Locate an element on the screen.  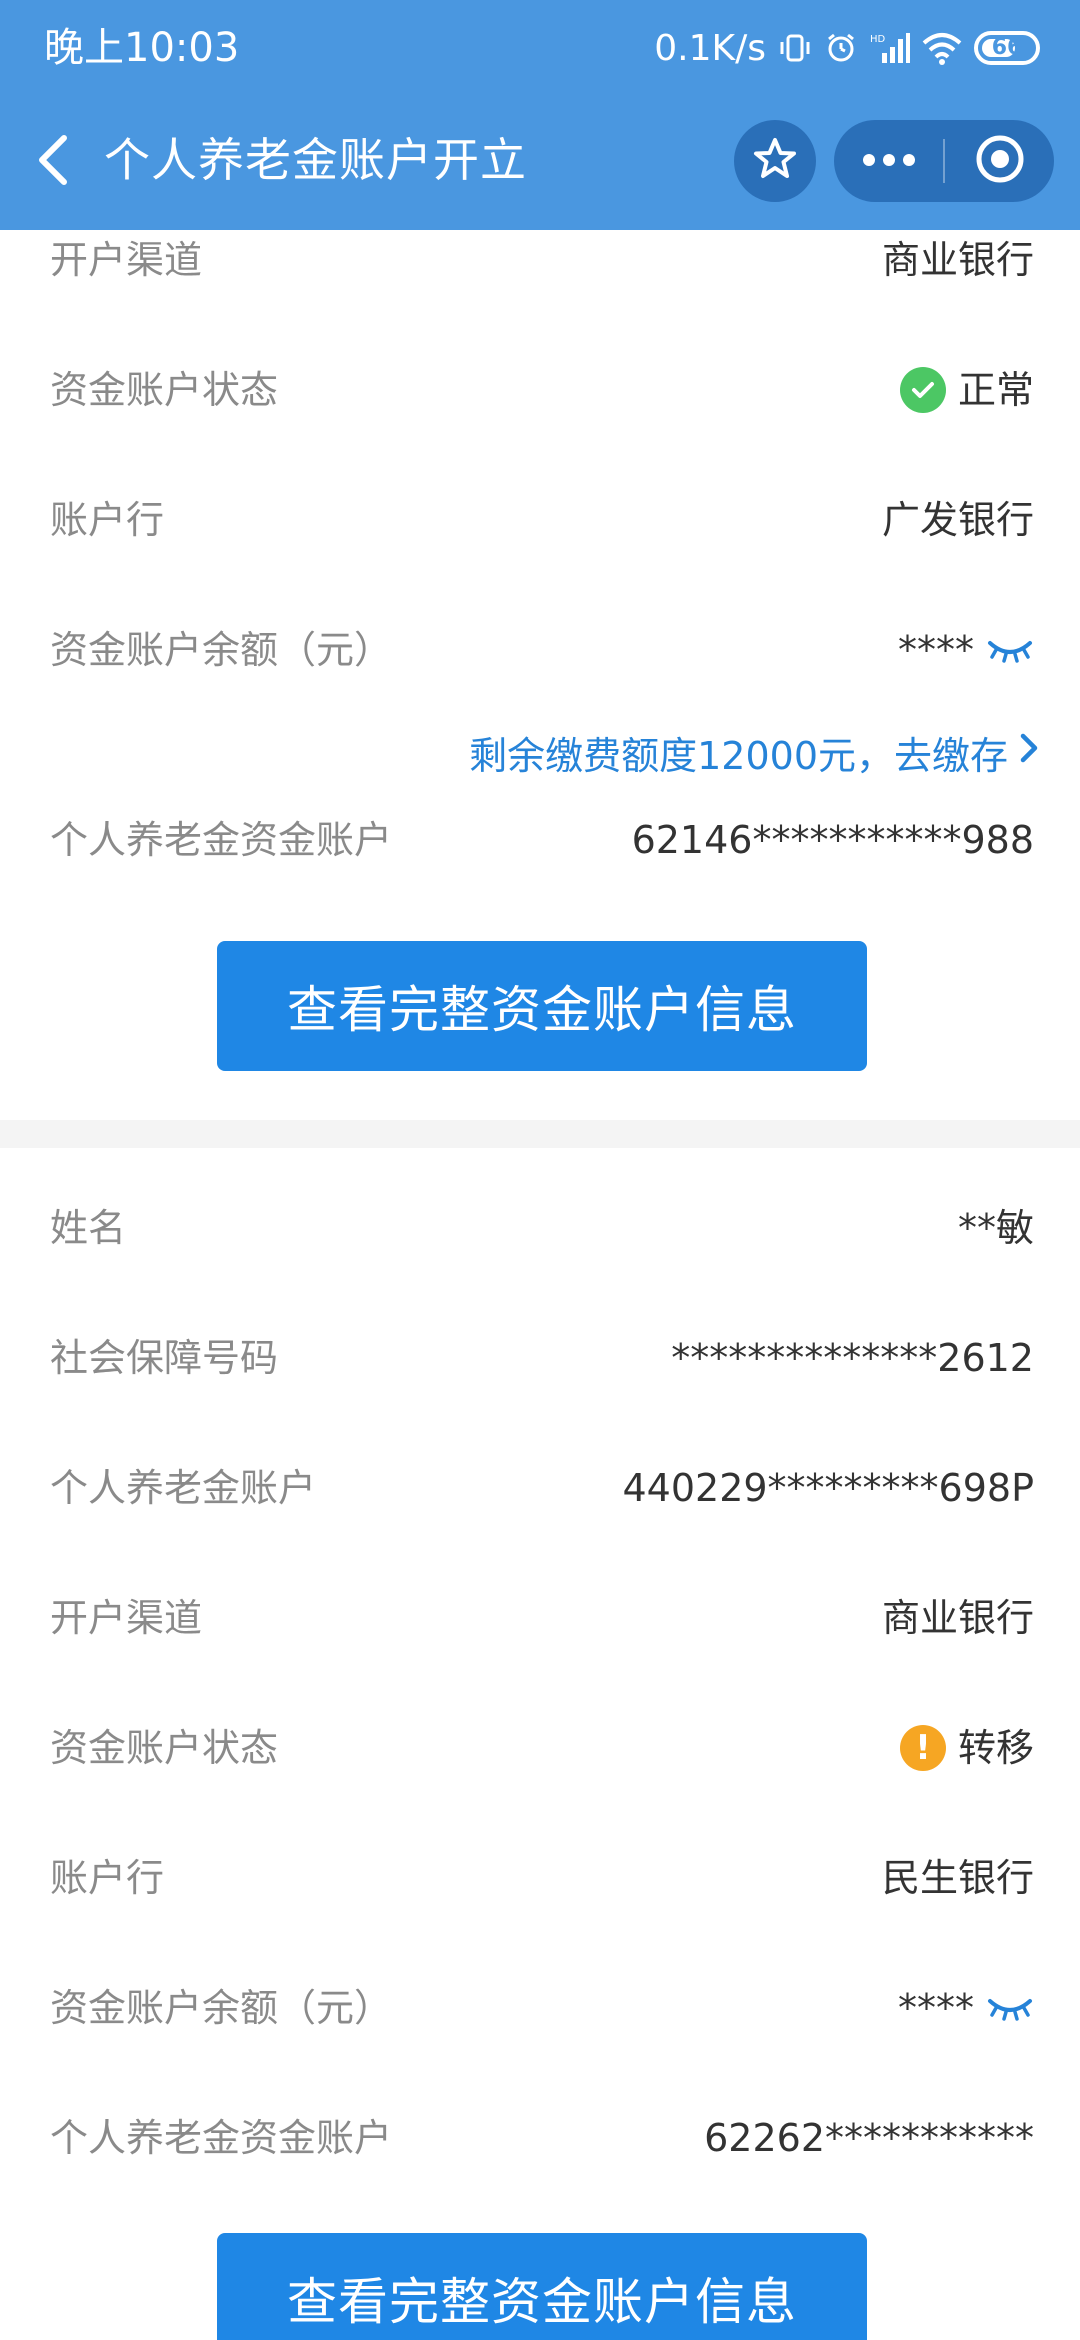
header: 晚上10:03 0.1K/s HD 66 个人养老金账户开立 is located at coordinates (540, 115).